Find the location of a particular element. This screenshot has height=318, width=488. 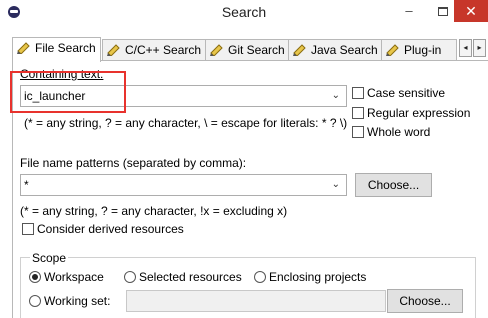

tab-file-search: File Search is located at coordinates (56, 49).